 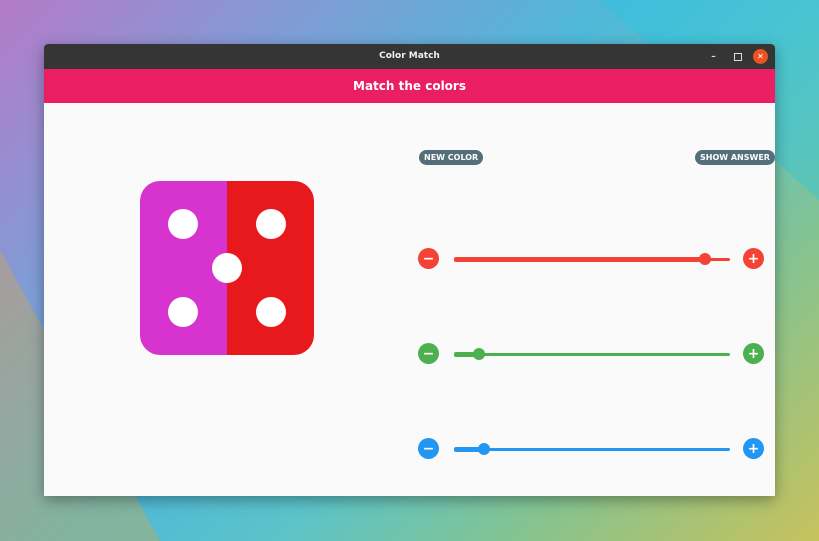 What do you see at coordinates (484, 449) in the screenshot?
I see `blue-slider-thumb` at bounding box center [484, 449].